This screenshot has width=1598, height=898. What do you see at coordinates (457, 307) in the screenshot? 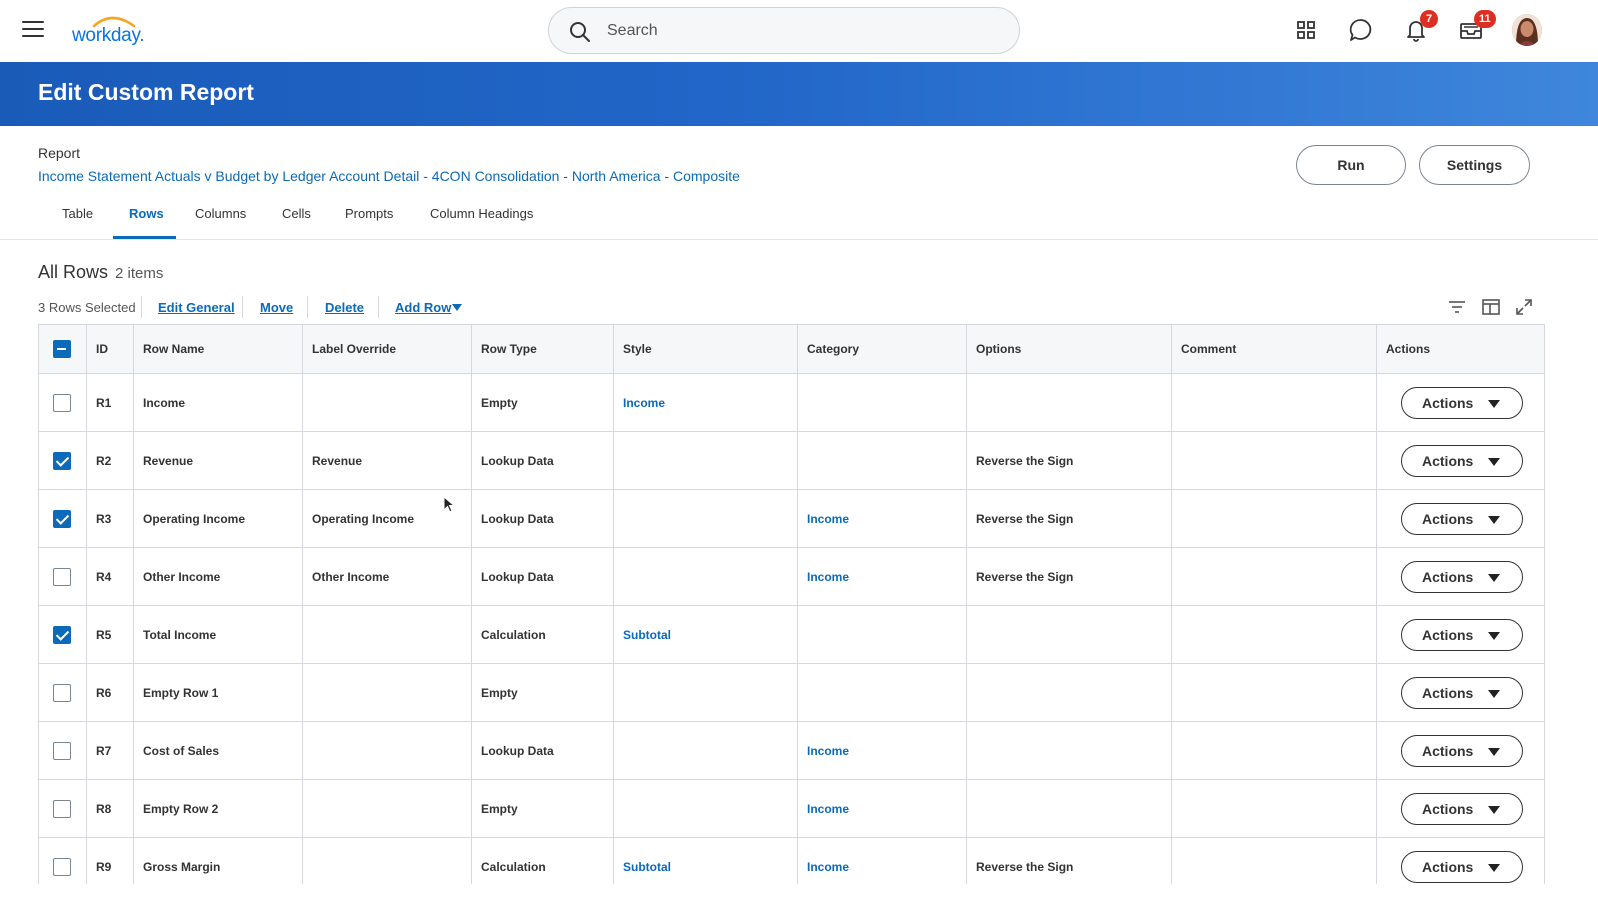
I see `add-row-dropdown-icon` at bounding box center [457, 307].